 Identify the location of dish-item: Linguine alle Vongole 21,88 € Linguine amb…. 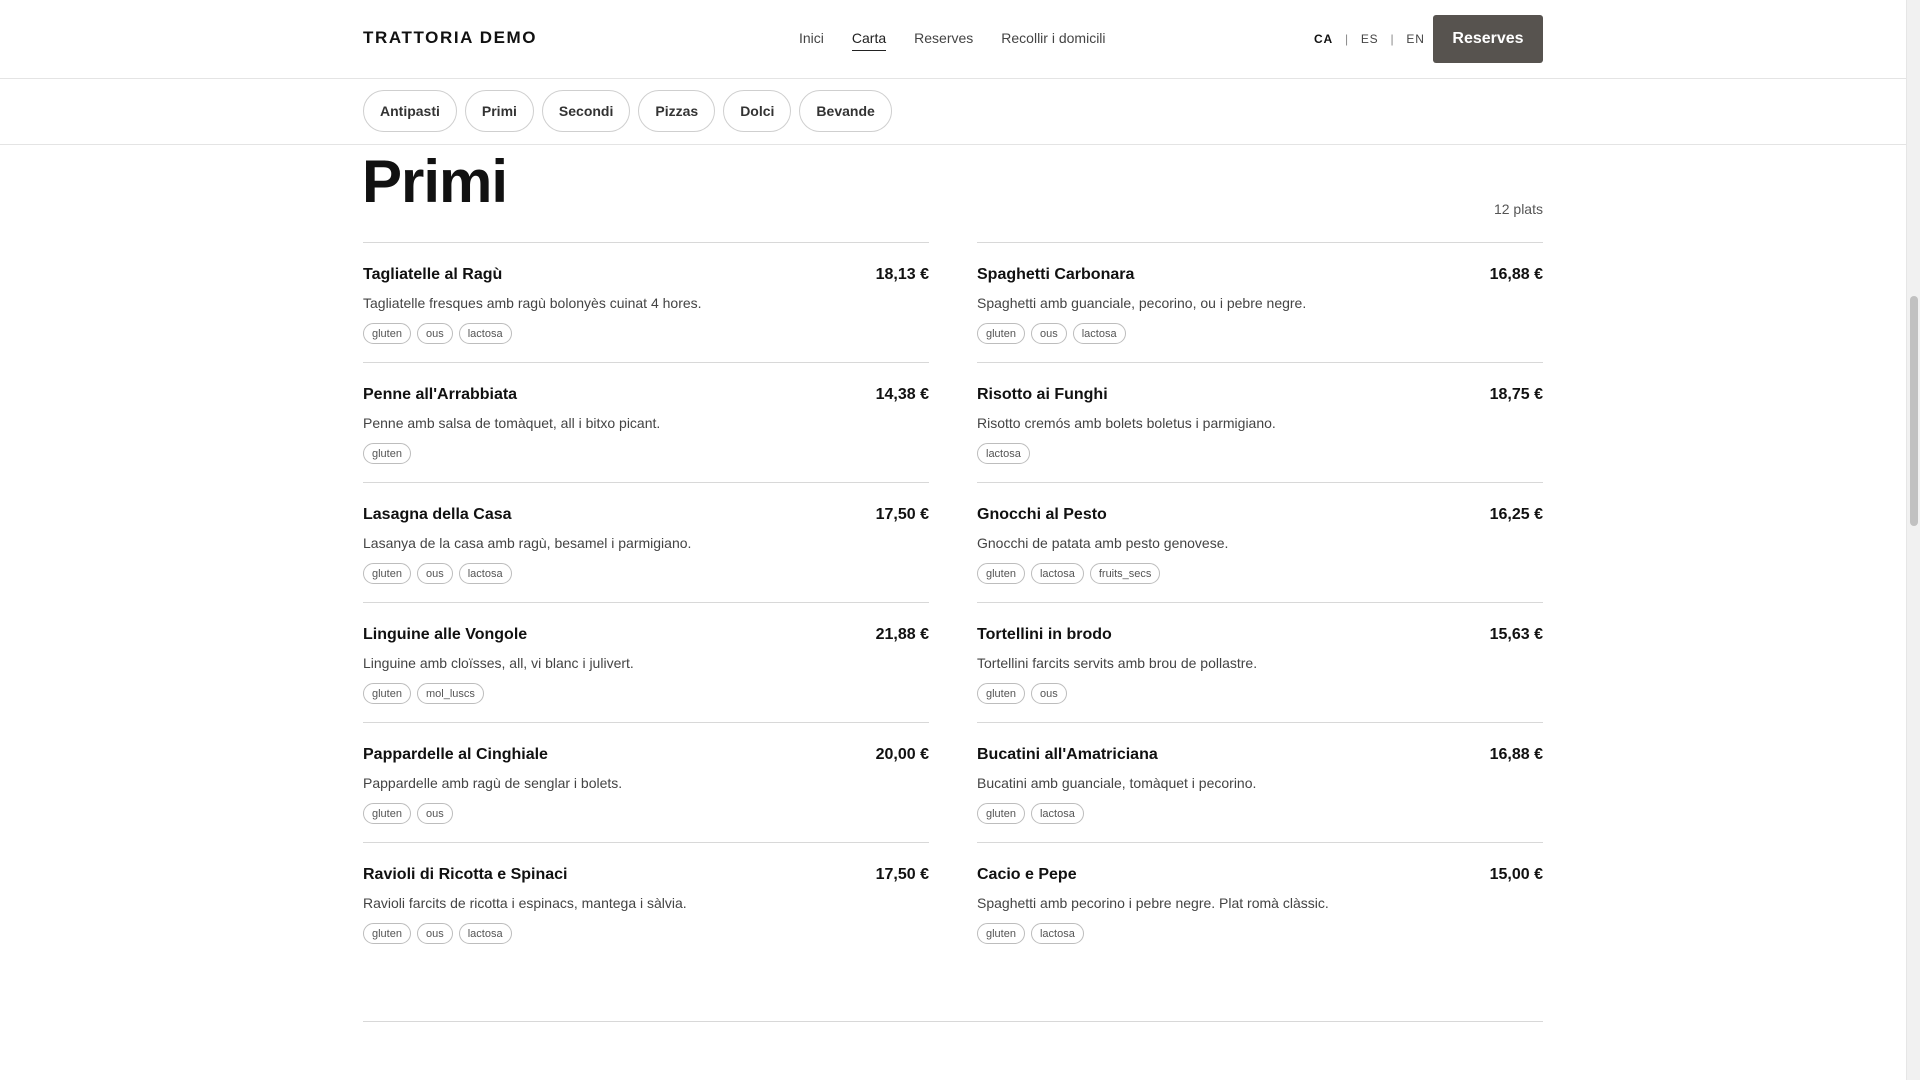
(646, 662).